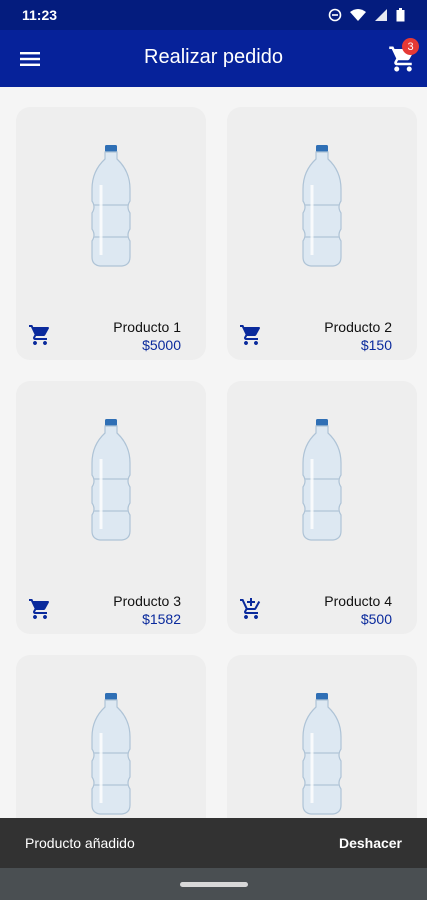 The image size is (427, 900). What do you see at coordinates (213, 15) in the screenshot?
I see `status-bar: 11:23` at bounding box center [213, 15].